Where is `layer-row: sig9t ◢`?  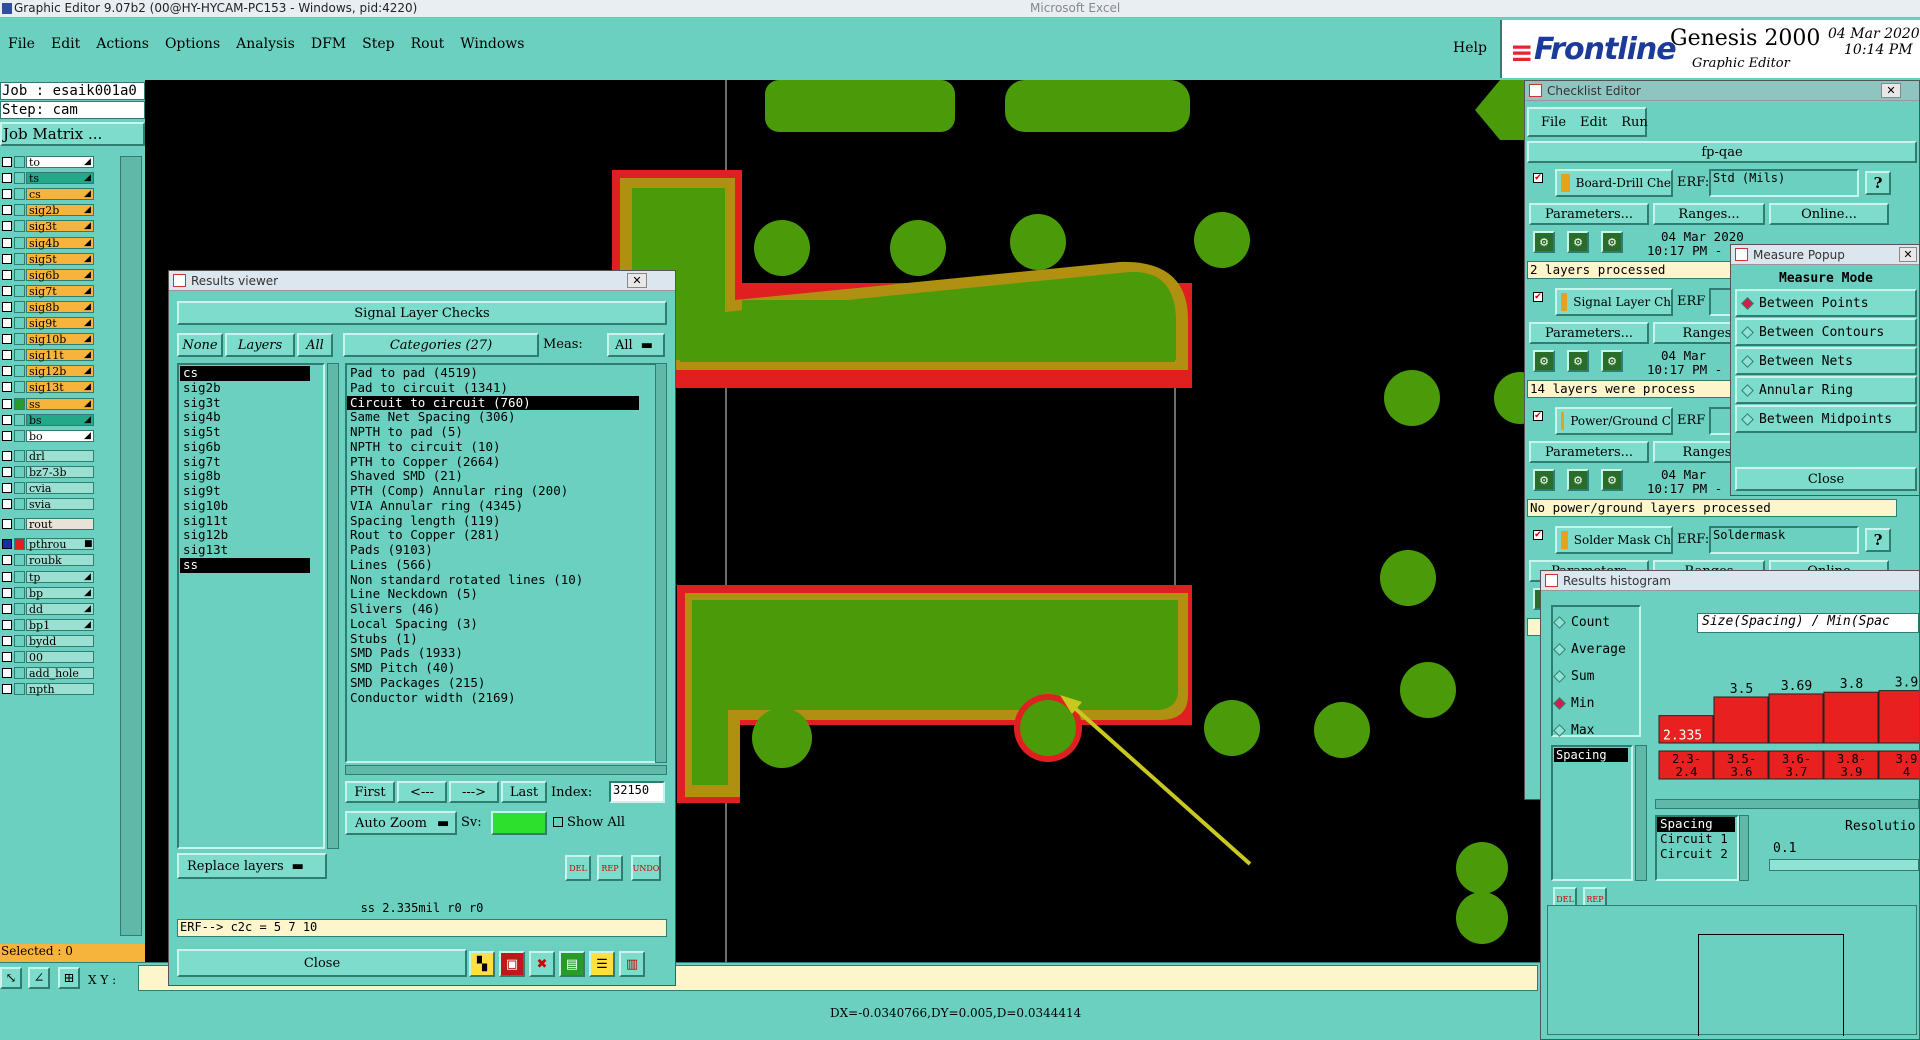 layer-row: sig9t ◢ is located at coordinates (59, 323).